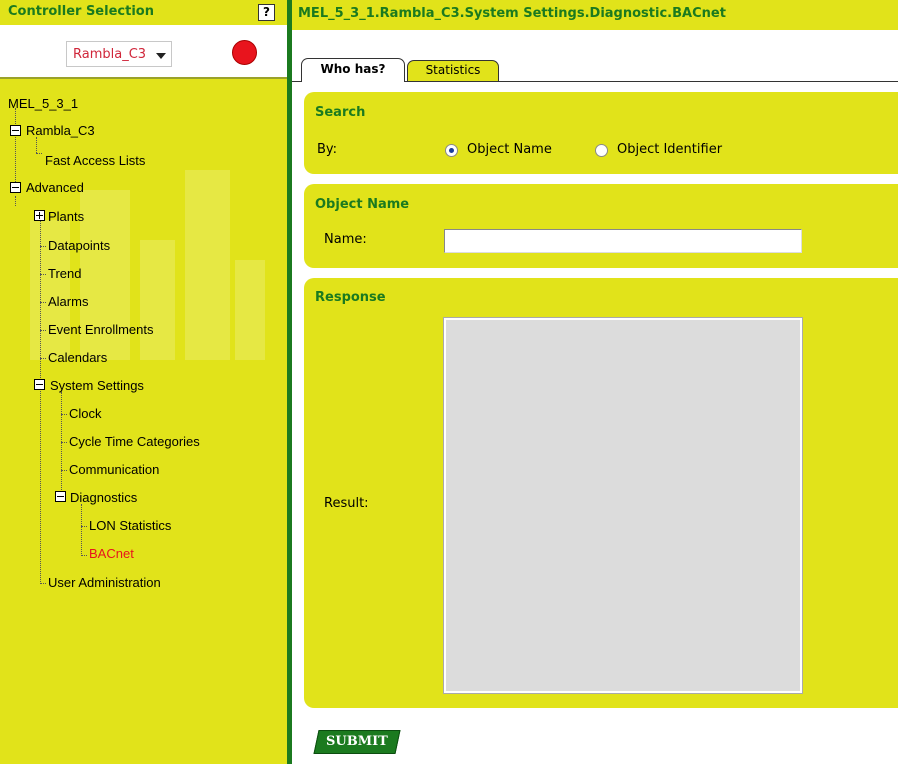 The width and height of the screenshot is (898, 764). Describe the element at coordinates (601, 226) in the screenshot. I see `object-name-panel: Object Name Name:` at that location.